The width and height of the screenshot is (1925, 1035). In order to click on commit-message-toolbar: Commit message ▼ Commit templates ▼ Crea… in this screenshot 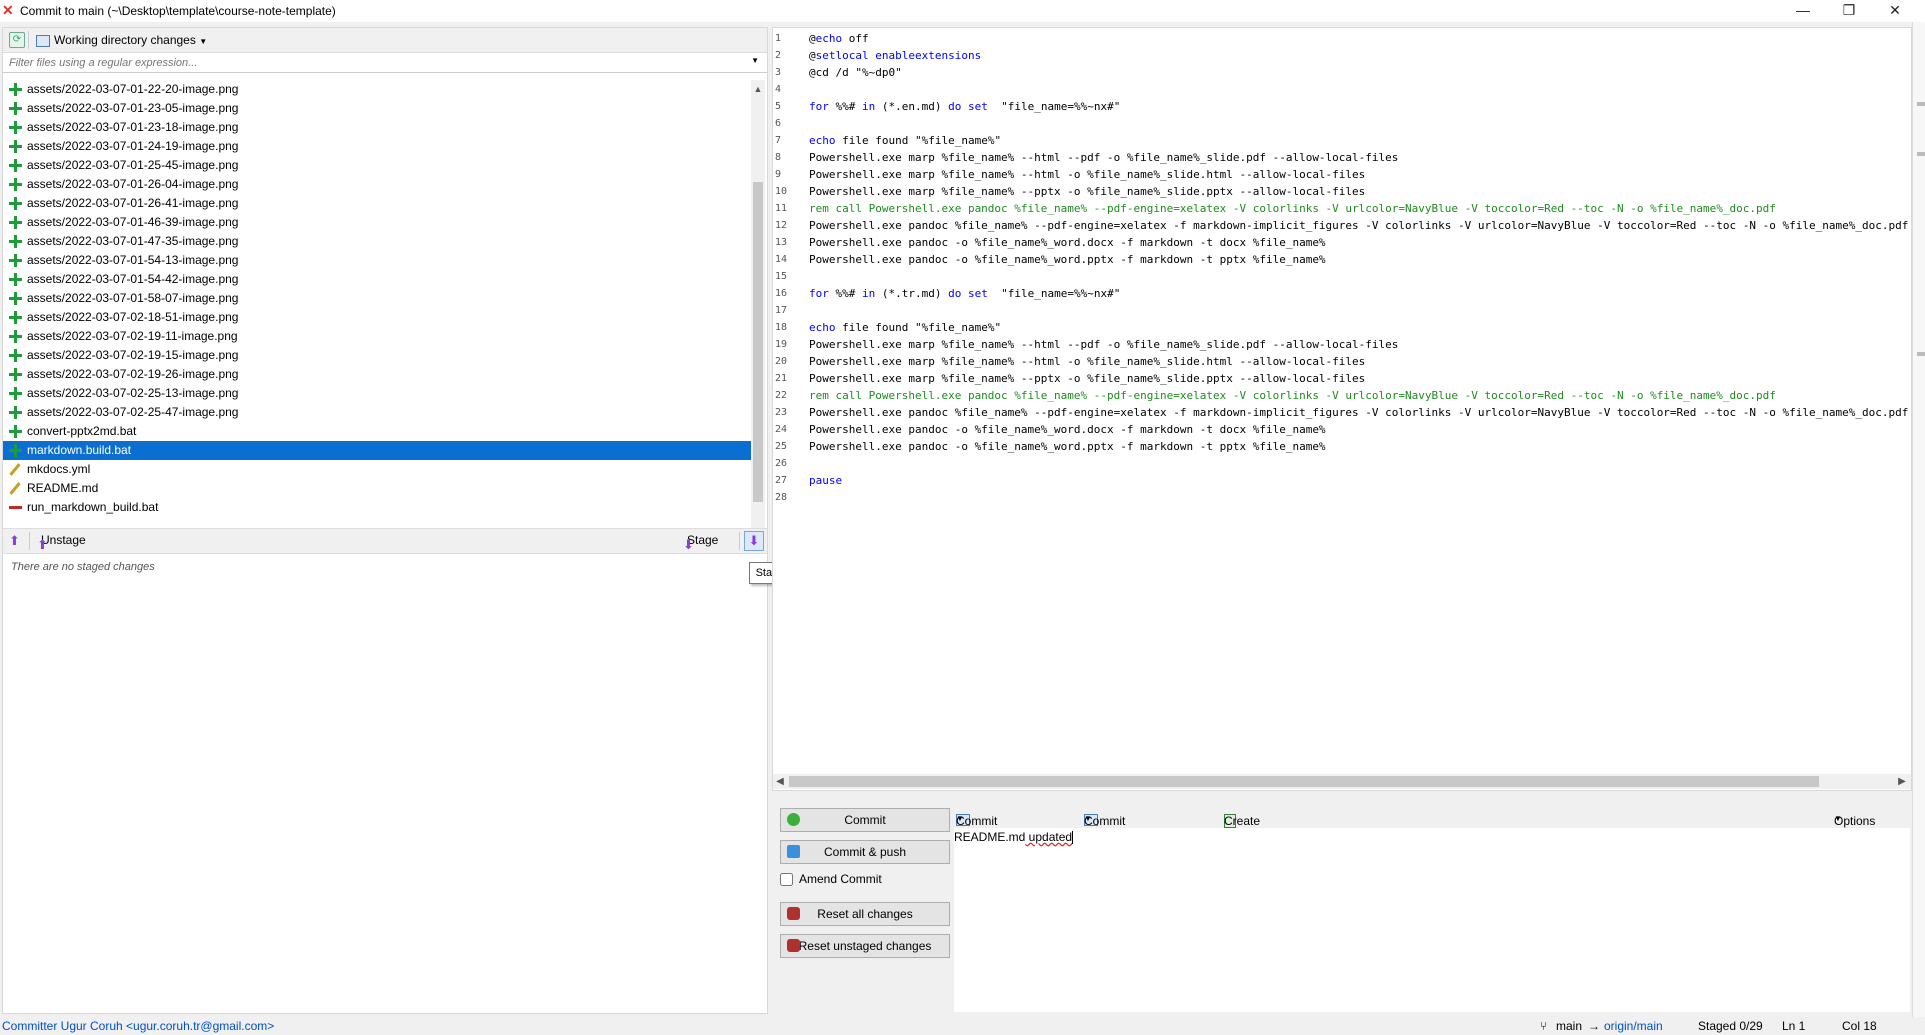, I will do `click(1432, 821)`.